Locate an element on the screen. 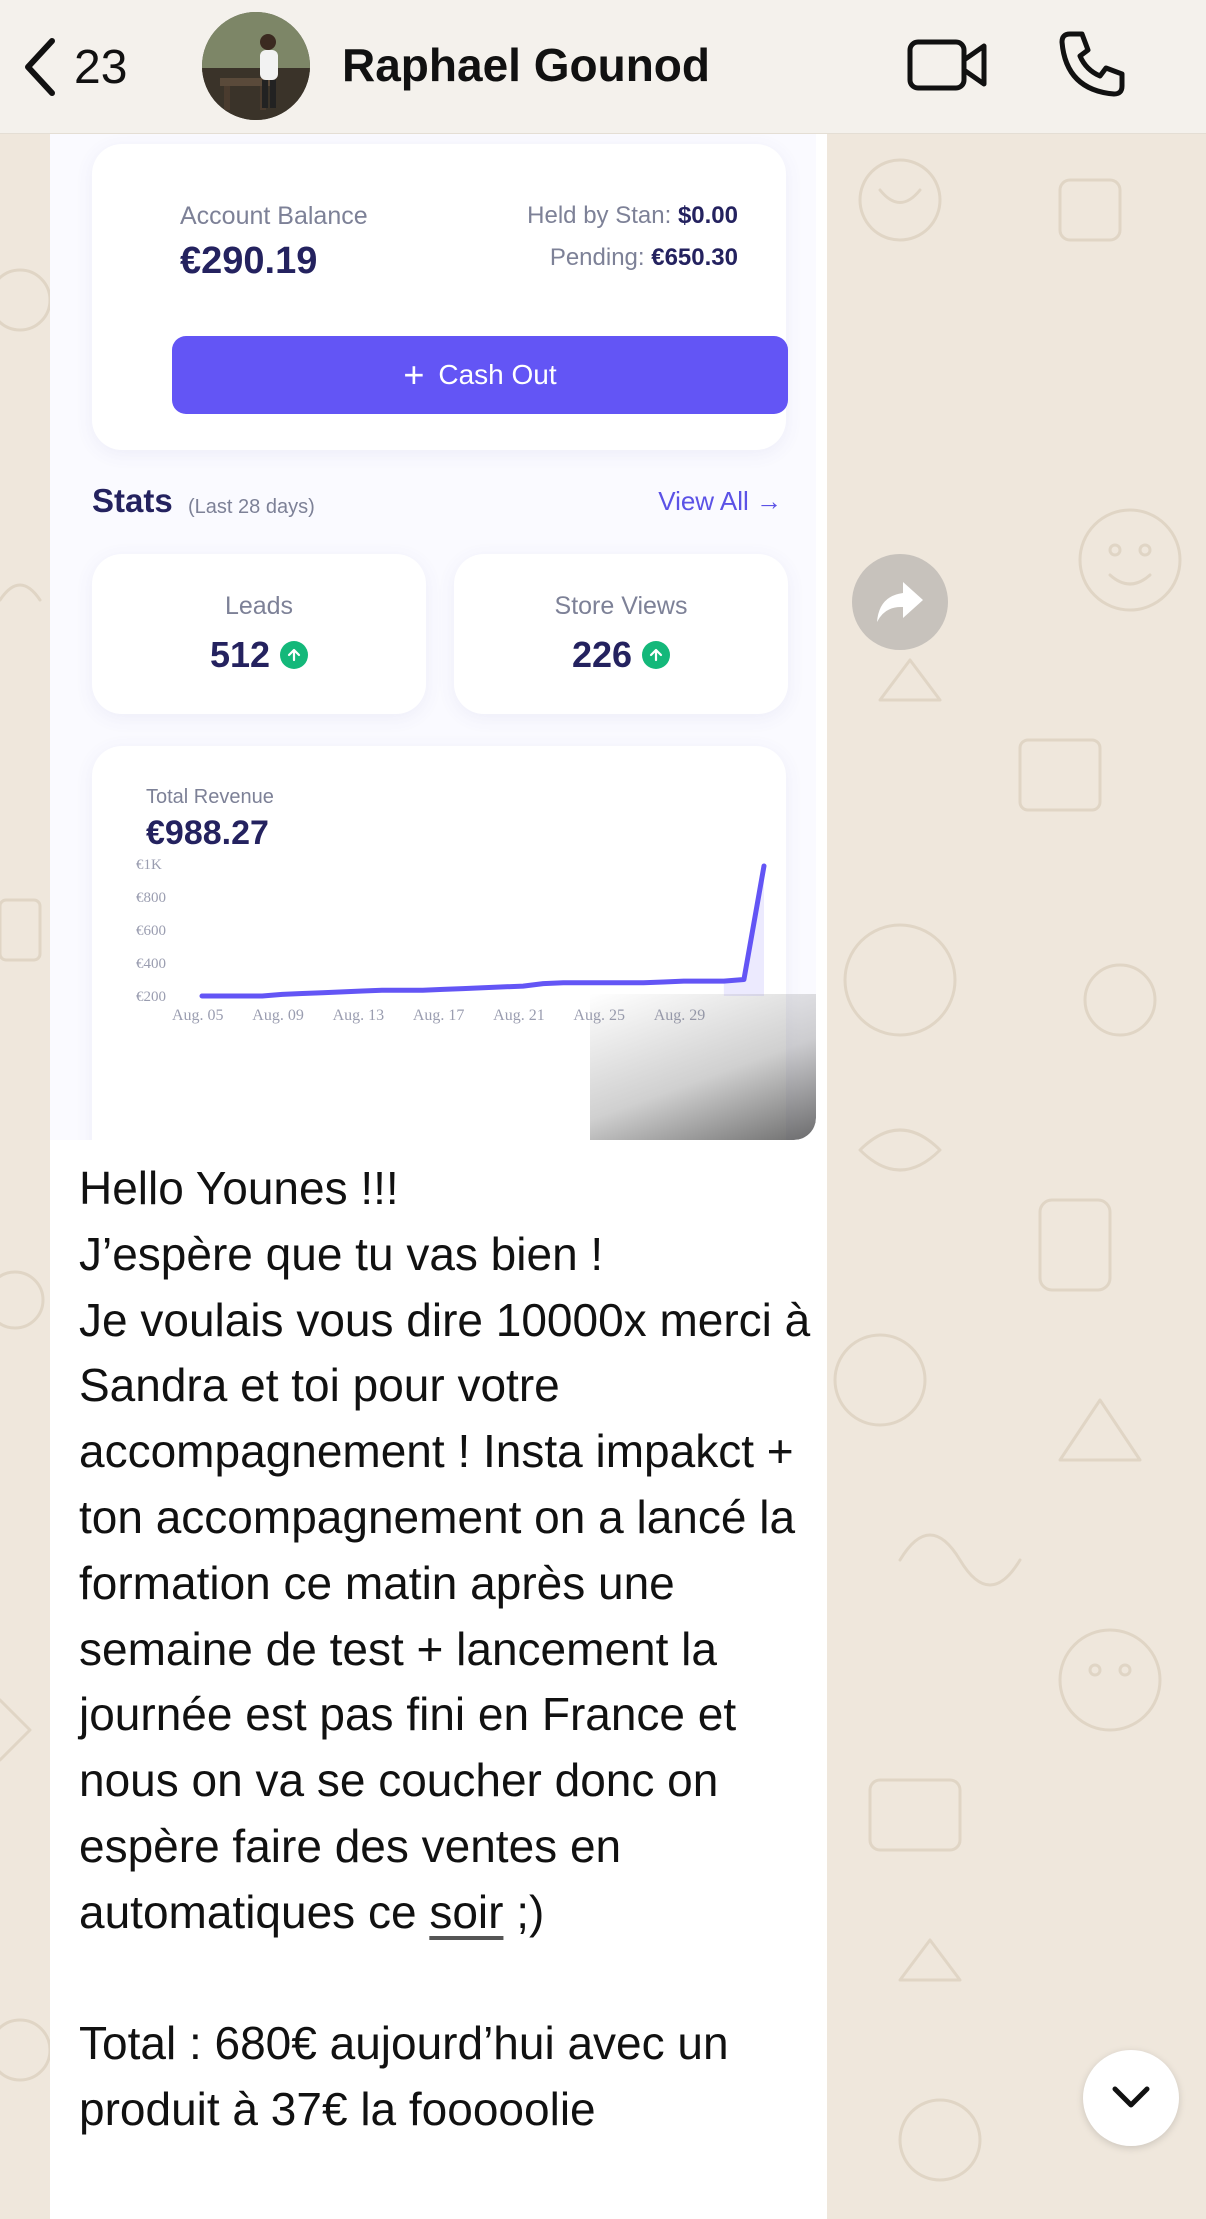  stats-range: (Last 28 days) is located at coordinates (251, 507).